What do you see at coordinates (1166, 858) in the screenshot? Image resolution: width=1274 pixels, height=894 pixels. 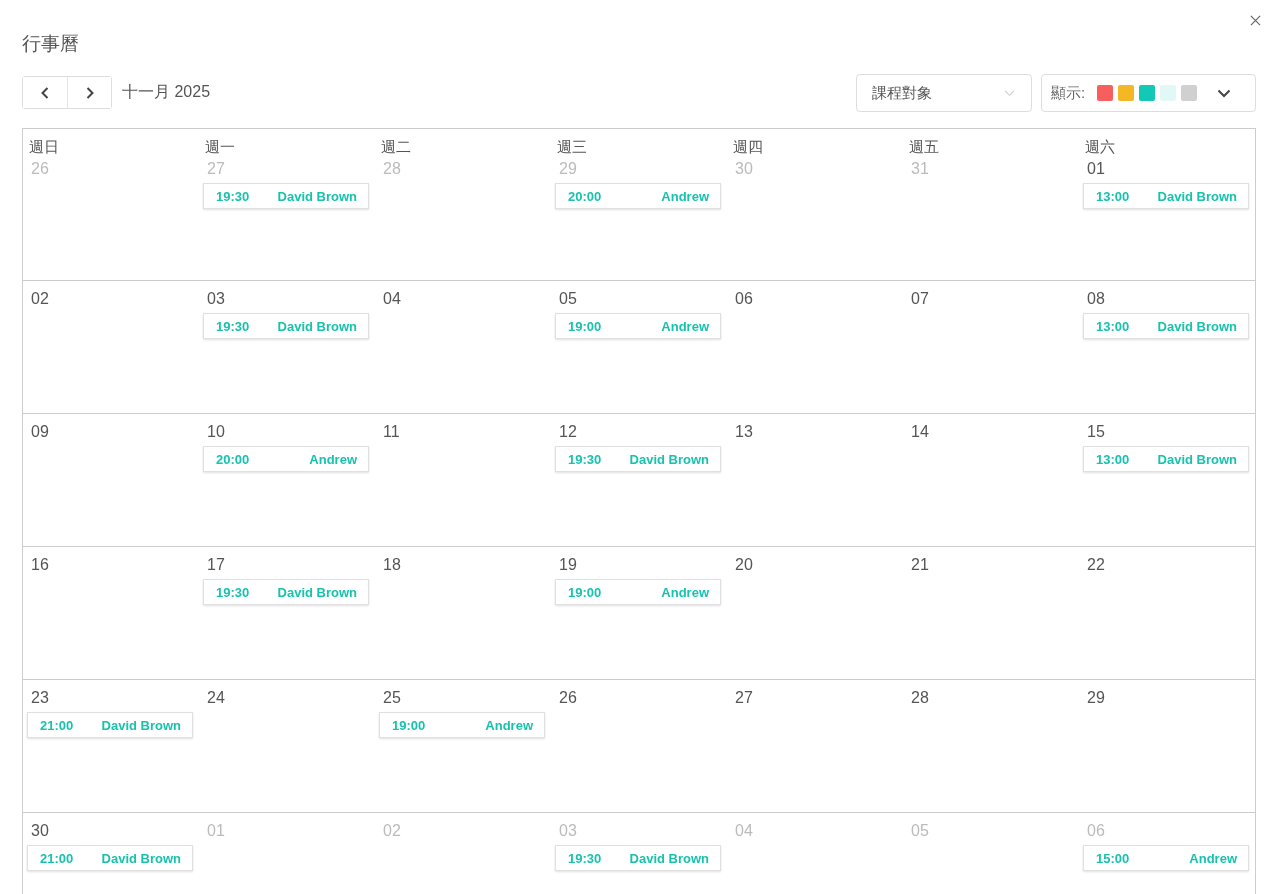 I see `event-chip: 15:00 Andrew` at bounding box center [1166, 858].